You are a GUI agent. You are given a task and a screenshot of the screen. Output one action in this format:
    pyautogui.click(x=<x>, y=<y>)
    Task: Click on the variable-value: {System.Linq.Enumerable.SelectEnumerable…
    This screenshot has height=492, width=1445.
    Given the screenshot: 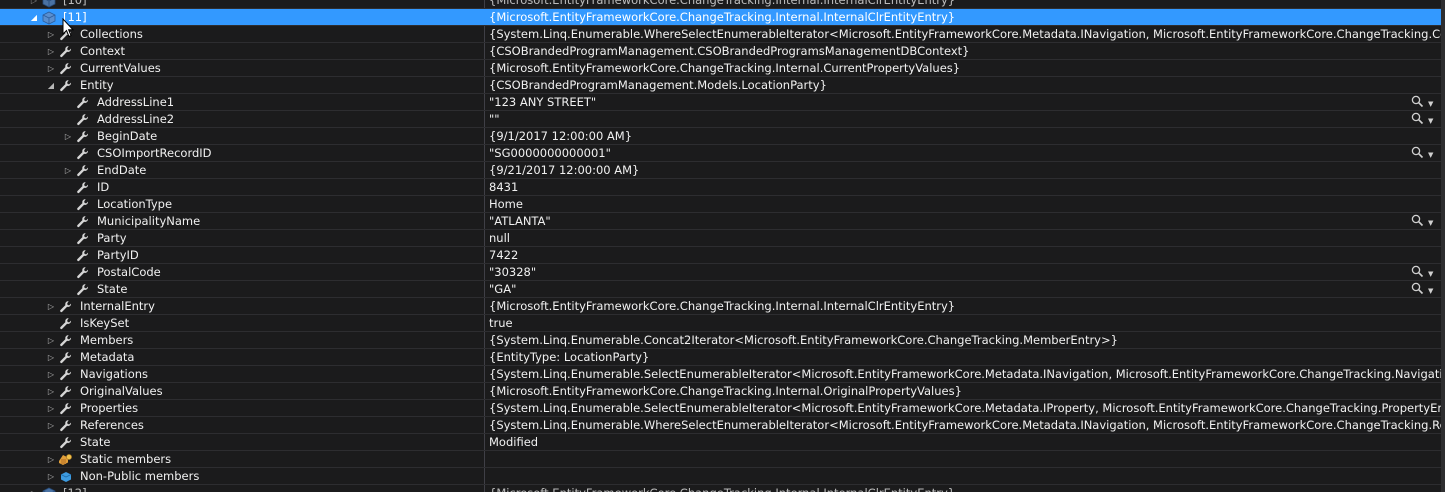 What is the action you would take?
    pyautogui.click(x=967, y=408)
    